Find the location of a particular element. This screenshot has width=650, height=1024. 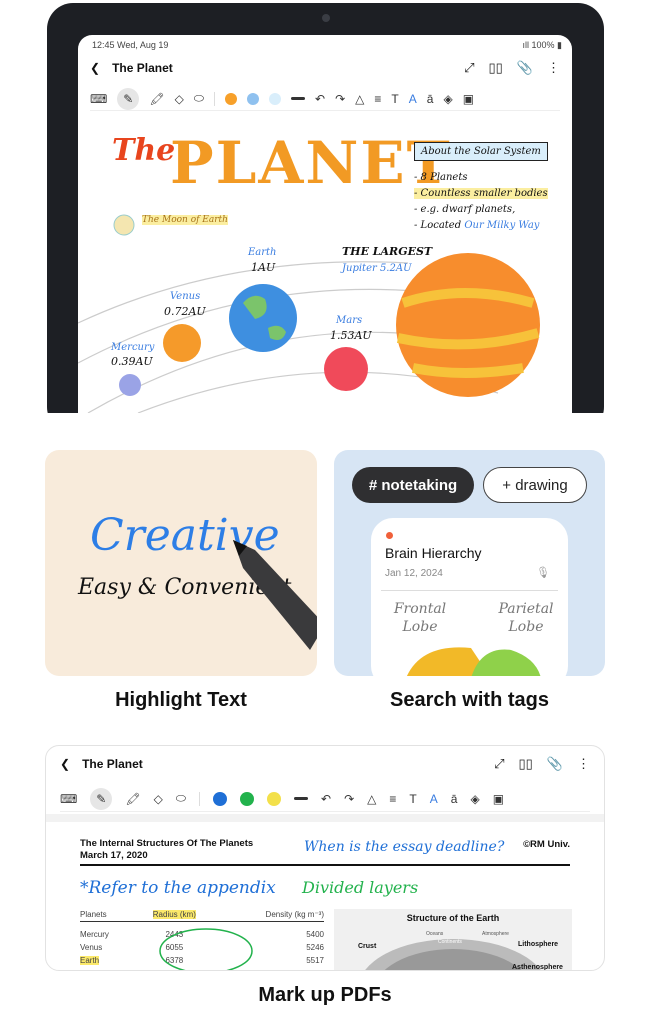

mercury-label: Mercury is located at coordinates (133, 347).